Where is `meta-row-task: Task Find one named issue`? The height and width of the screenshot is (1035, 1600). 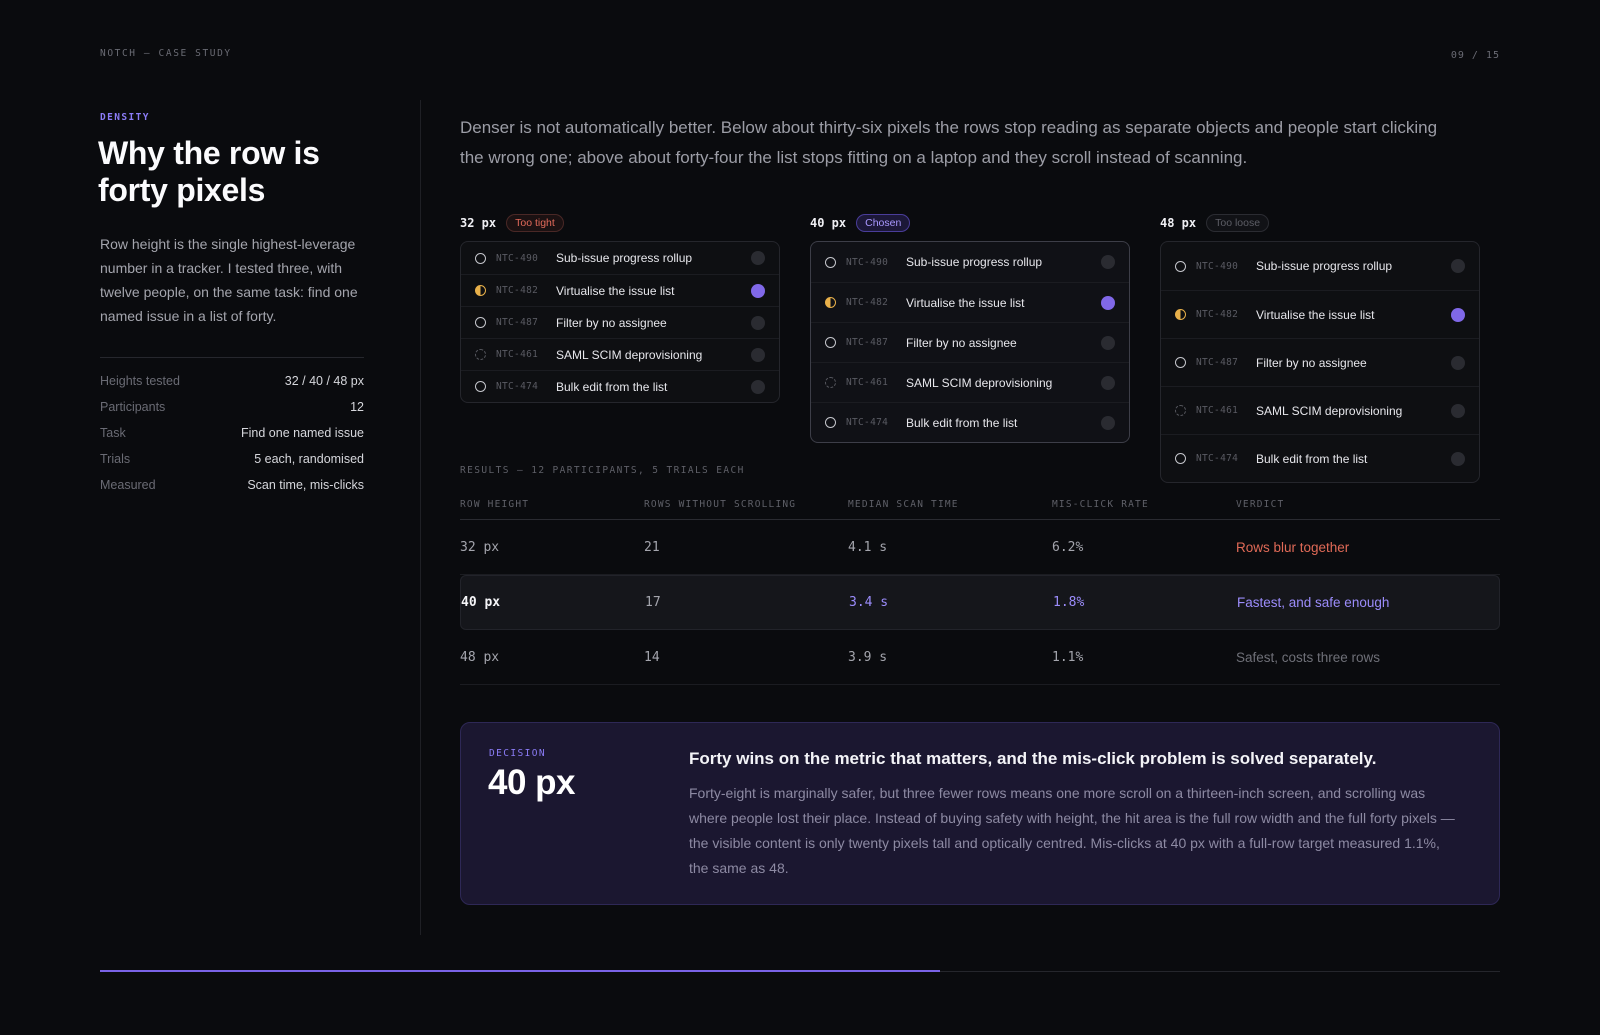 meta-row-task: Task Find one named issue is located at coordinates (232, 433).